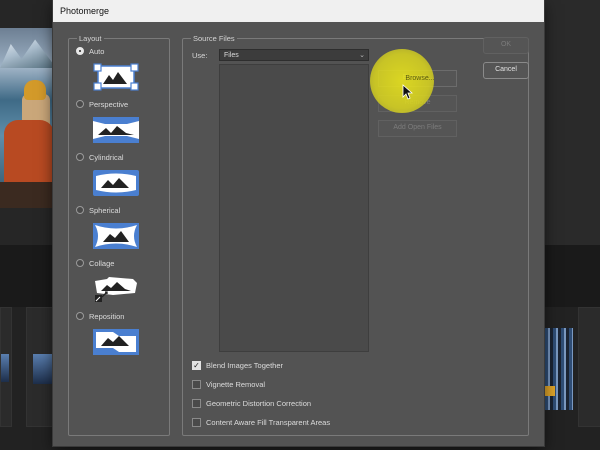 The image size is (600, 450). I want to click on cylindrical-layout-icon, so click(116, 183).